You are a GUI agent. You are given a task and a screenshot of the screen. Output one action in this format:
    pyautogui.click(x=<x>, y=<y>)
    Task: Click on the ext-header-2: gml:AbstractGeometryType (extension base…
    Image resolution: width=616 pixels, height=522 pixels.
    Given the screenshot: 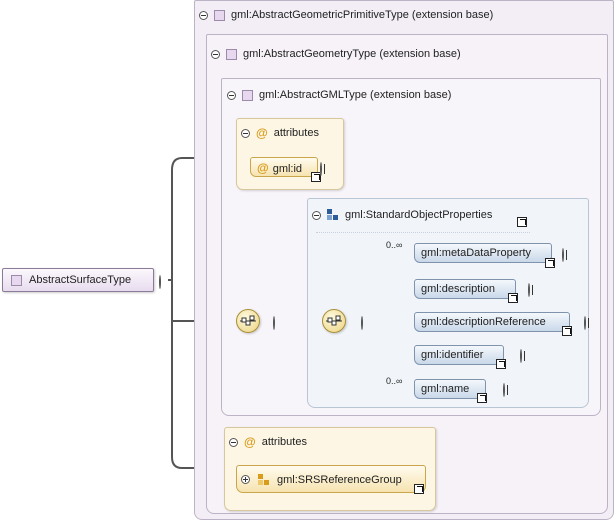 What is the action you would take?
    pyautogui.click(x=336, y=54)
    